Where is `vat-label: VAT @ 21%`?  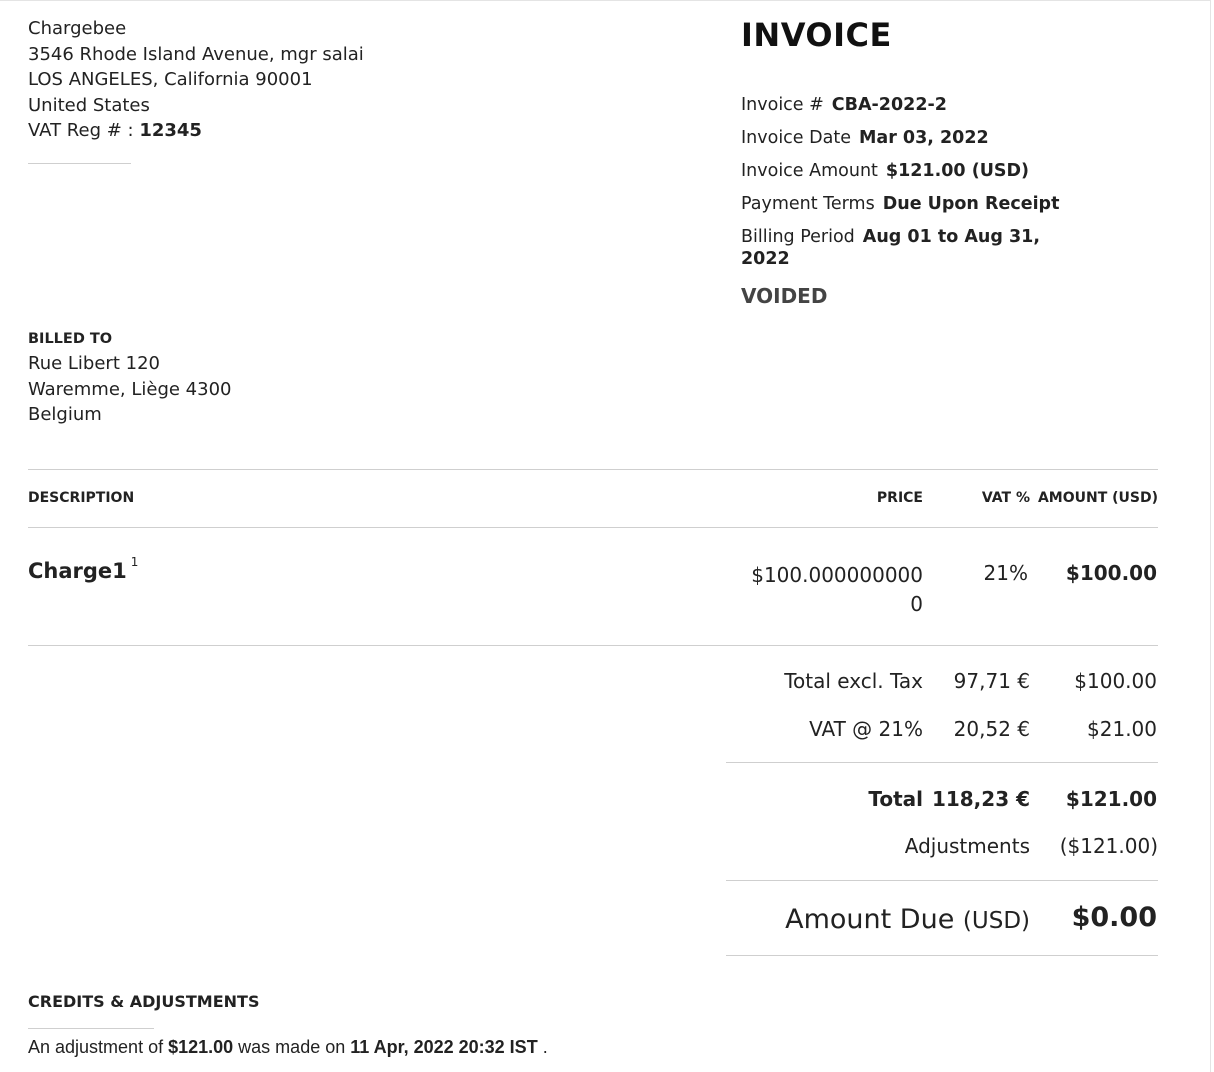 vat-label: VAT @ 21% is located at coordinates (866, 729).